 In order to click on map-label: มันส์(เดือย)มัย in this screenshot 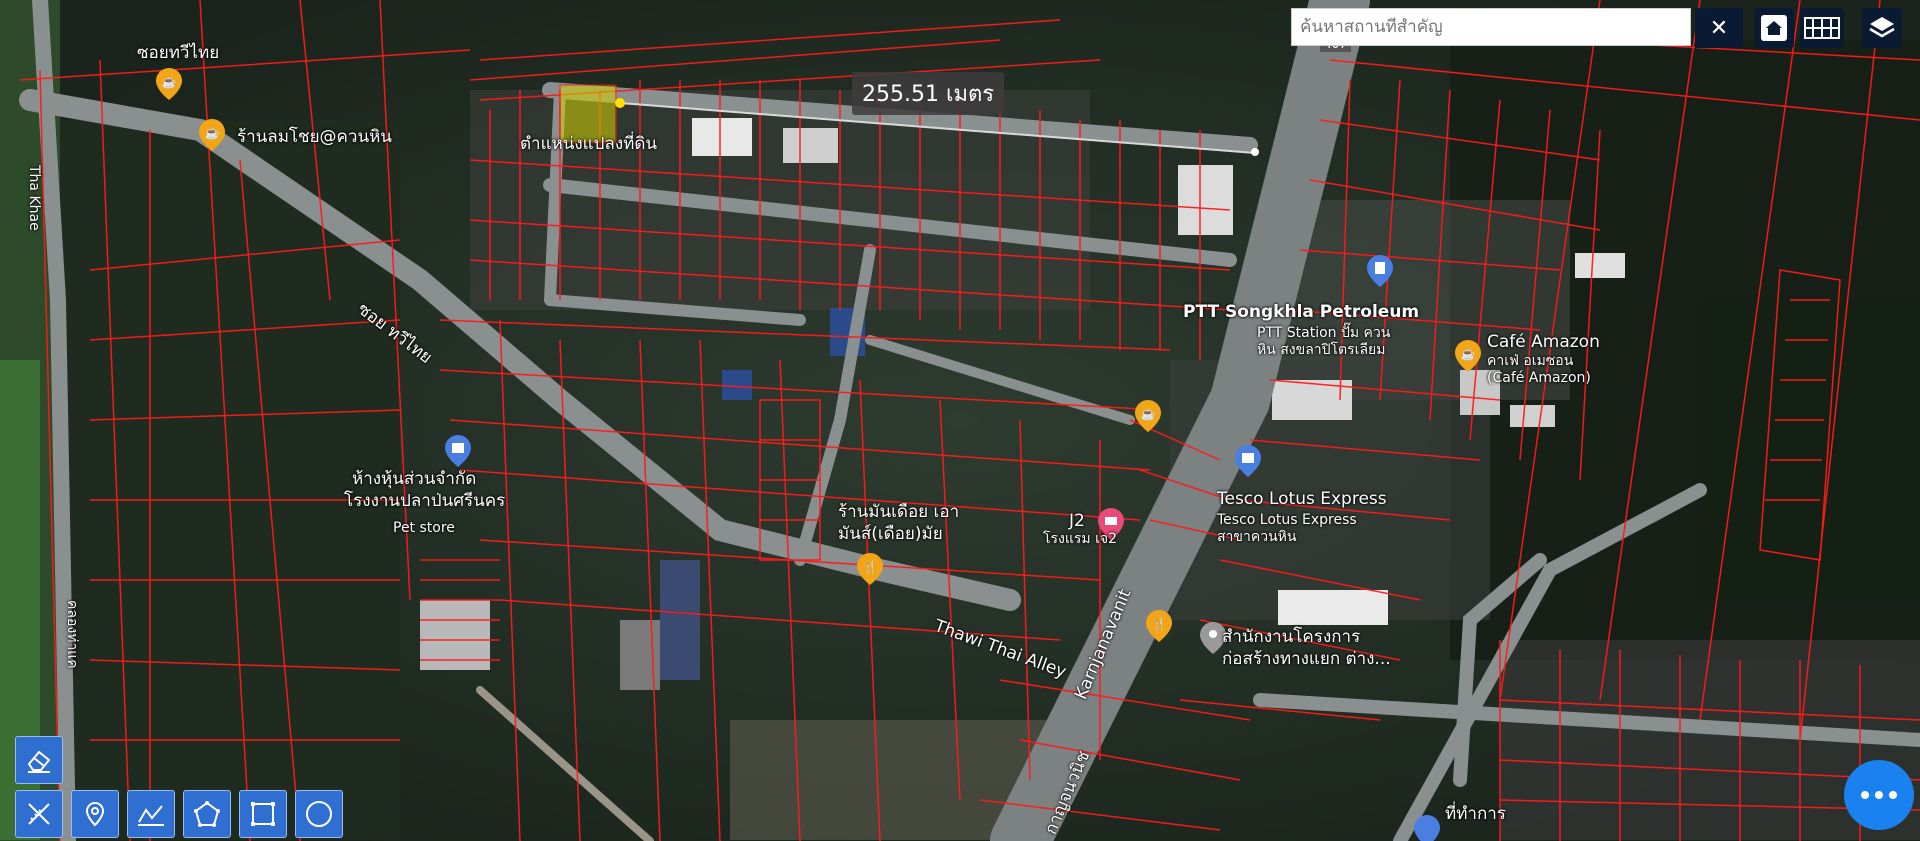, I will do `click(890, 534)`.